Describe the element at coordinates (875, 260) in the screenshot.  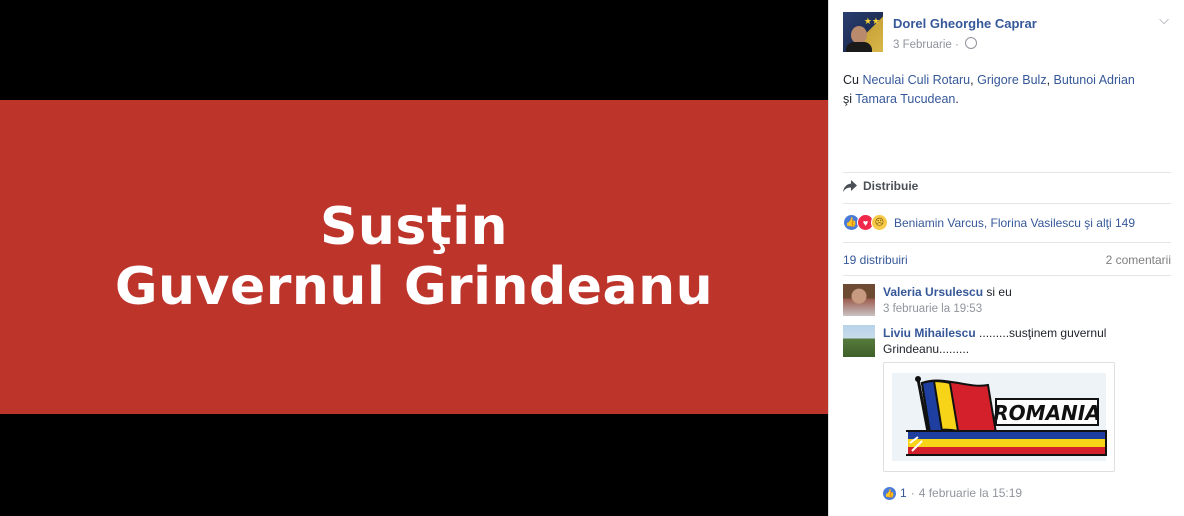
I see `shares-count: 19 distribuiri` at that location.